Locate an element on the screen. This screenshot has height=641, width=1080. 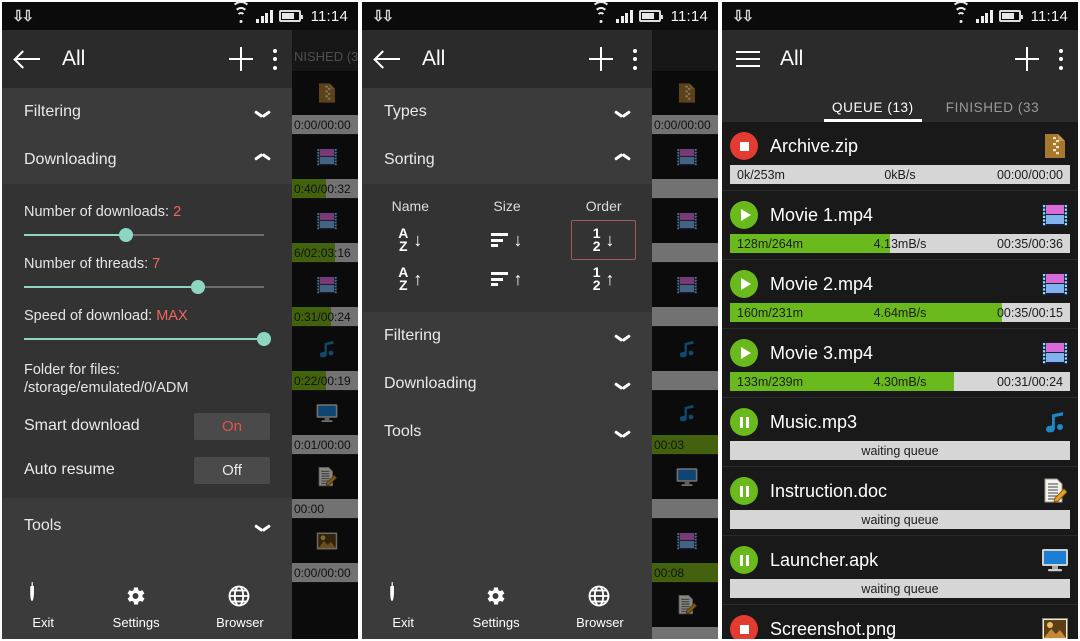
action-bar-icons is located at coordinates (1039, 59).